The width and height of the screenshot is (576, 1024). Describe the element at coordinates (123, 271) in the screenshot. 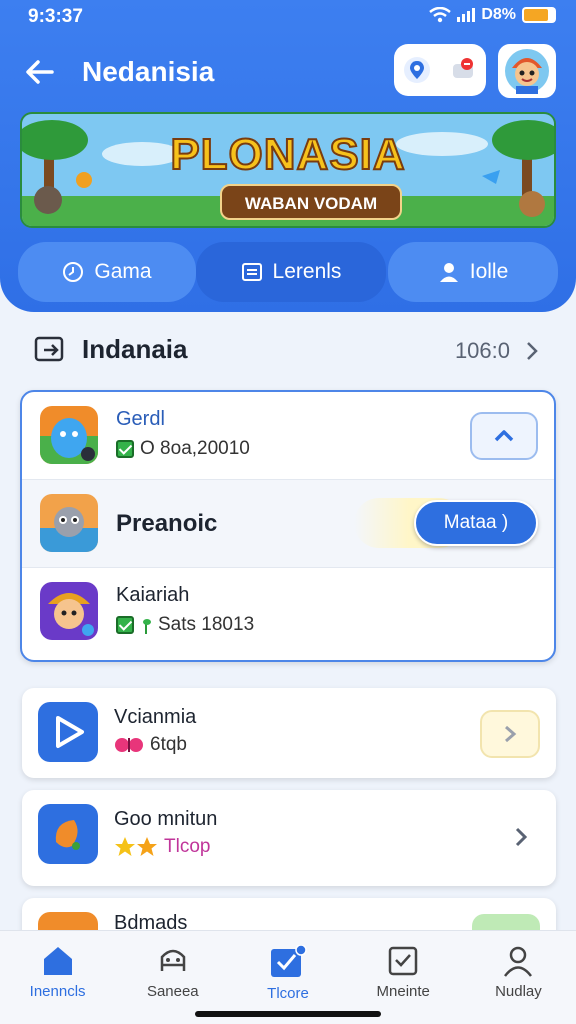

I see `tab-game-label: Gama` at that location.